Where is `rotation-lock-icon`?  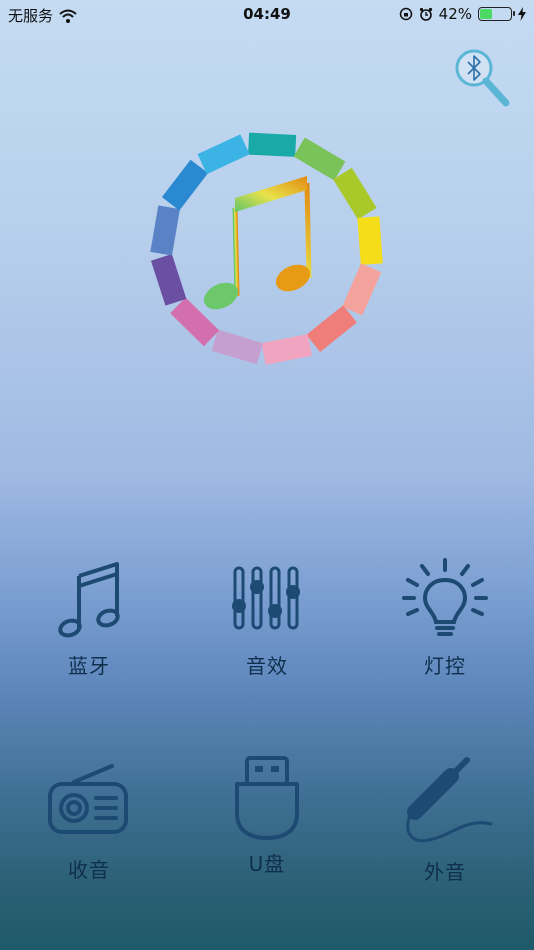 rotation-lock-icon is located at coordinates (405, 14).